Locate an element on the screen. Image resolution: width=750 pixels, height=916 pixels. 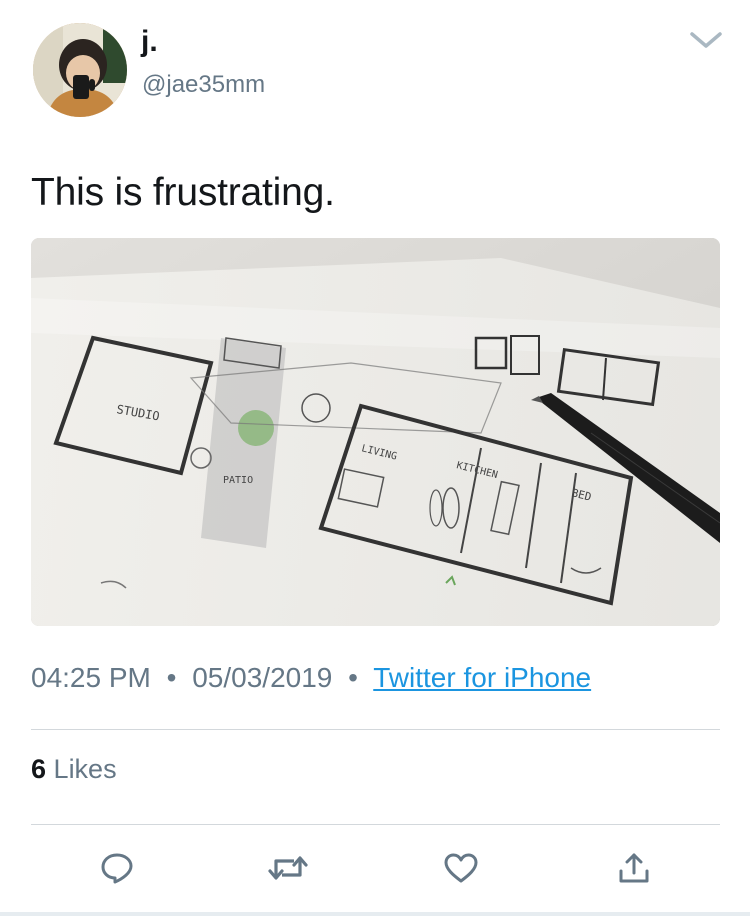
tweet-time: 04:25 PM is located at coordinates (91, 677).